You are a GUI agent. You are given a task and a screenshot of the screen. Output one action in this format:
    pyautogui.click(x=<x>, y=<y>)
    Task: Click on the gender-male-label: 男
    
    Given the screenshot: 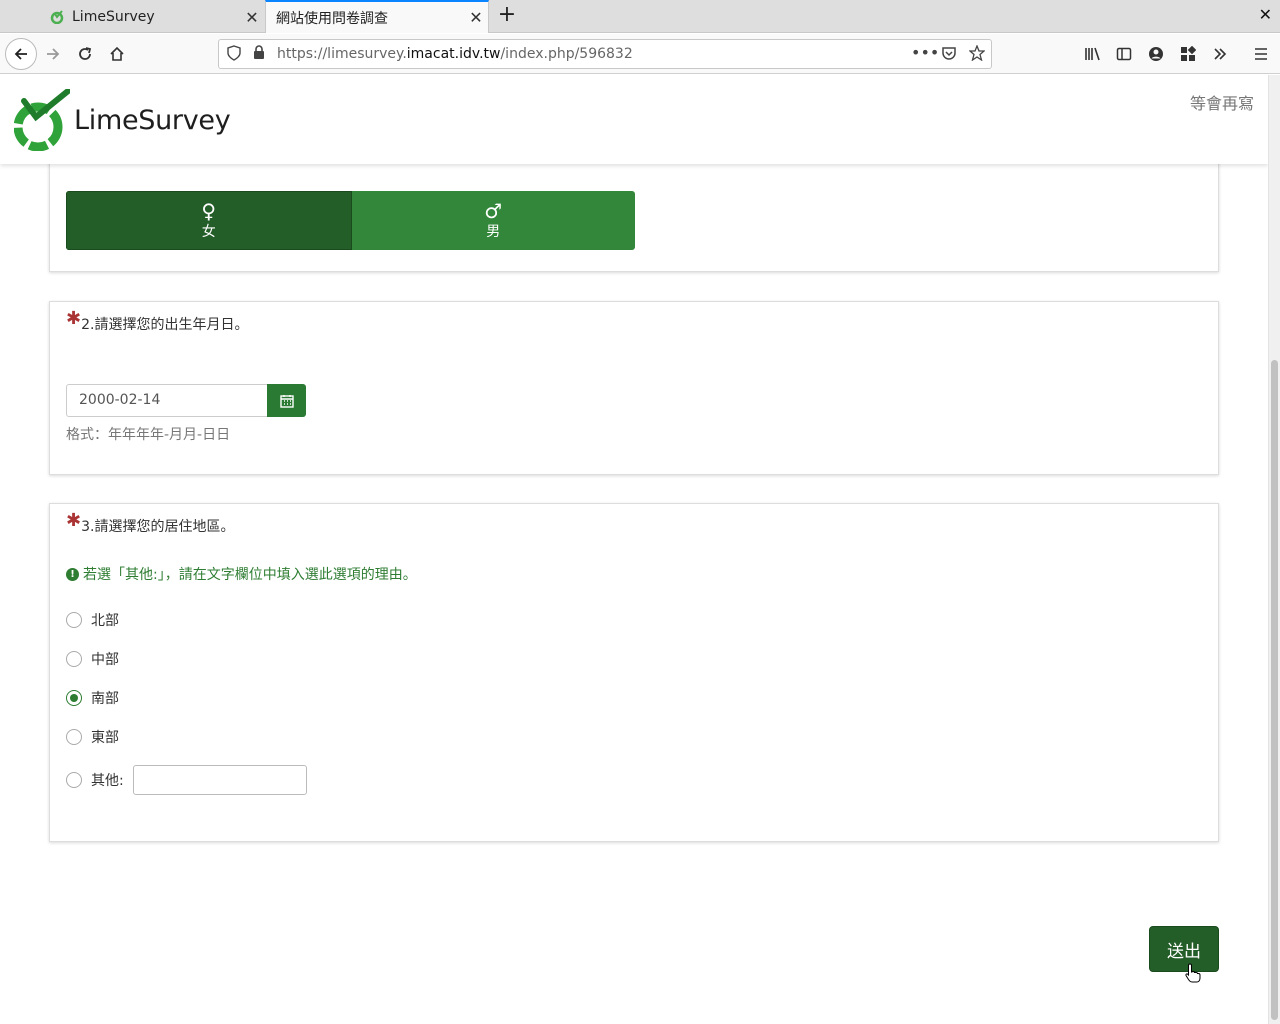 What is the action you would take?
    pyautogui.click(x=493, y=231)
    